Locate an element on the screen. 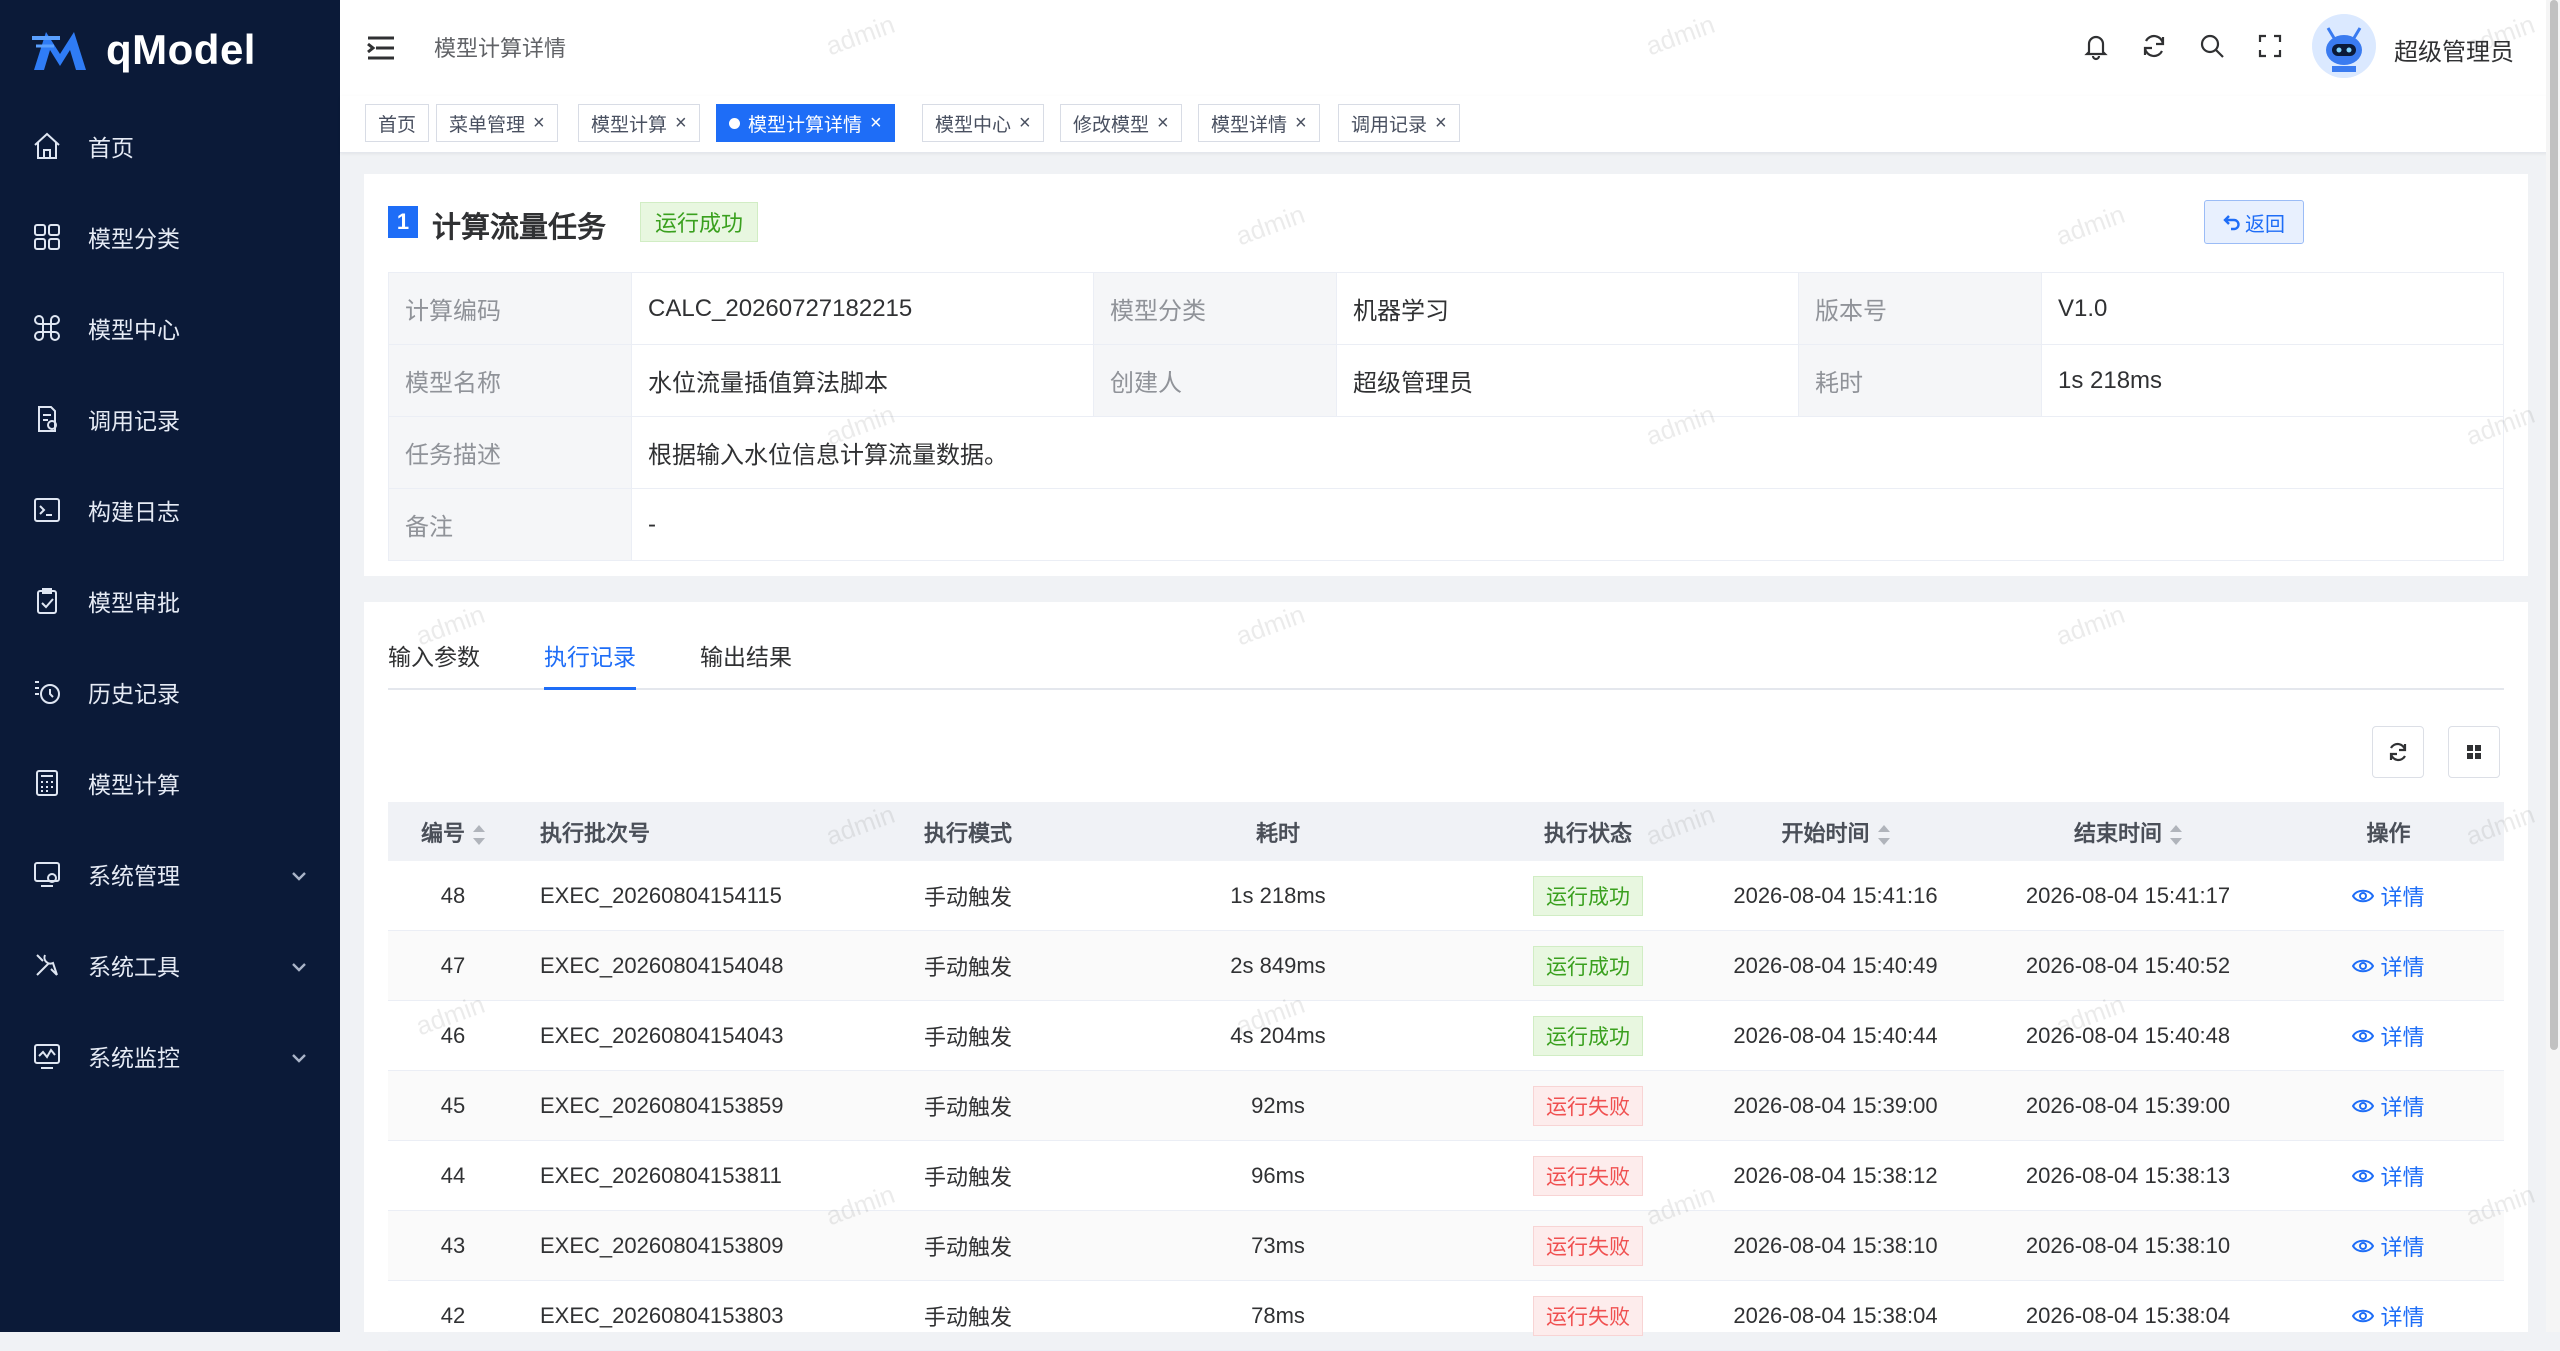 This screenshot has height=1351, width=2560. sidebar-item-label: 模型中心 is located at coordinates (134, 329).